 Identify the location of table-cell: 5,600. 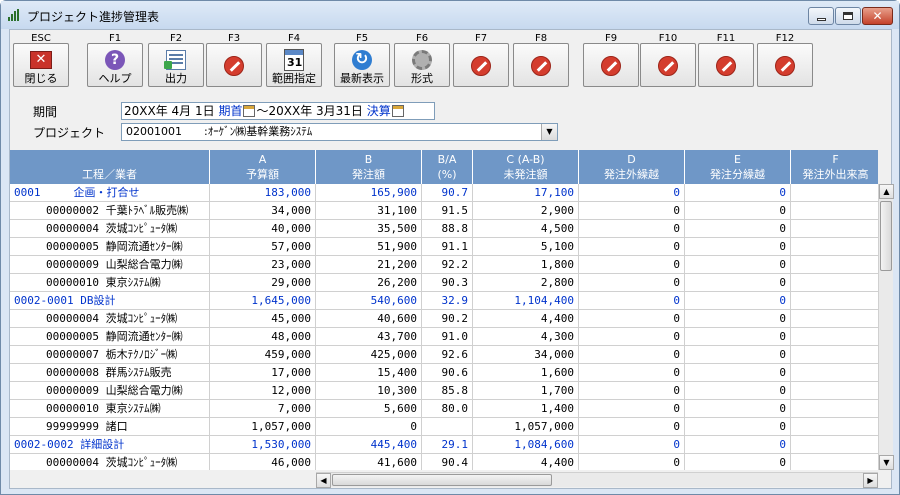
(369, 409).